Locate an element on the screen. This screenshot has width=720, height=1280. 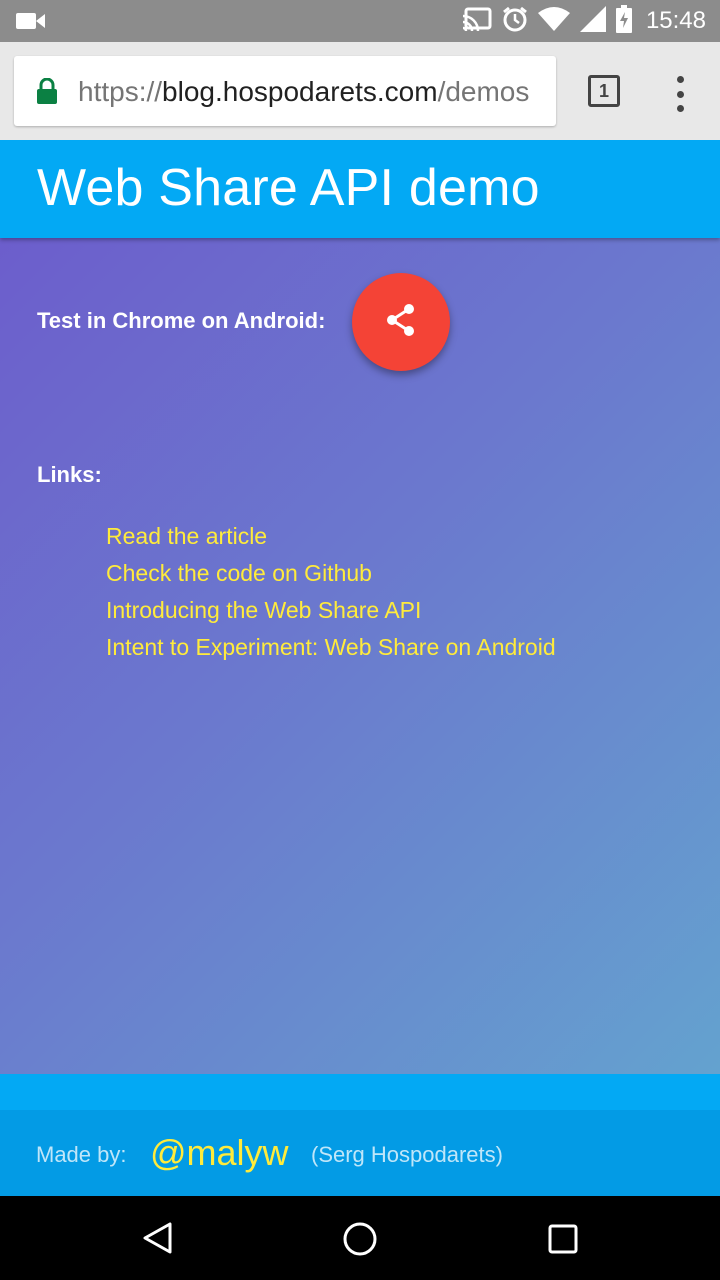
alarm-icon is located at coordinates (515, 21).